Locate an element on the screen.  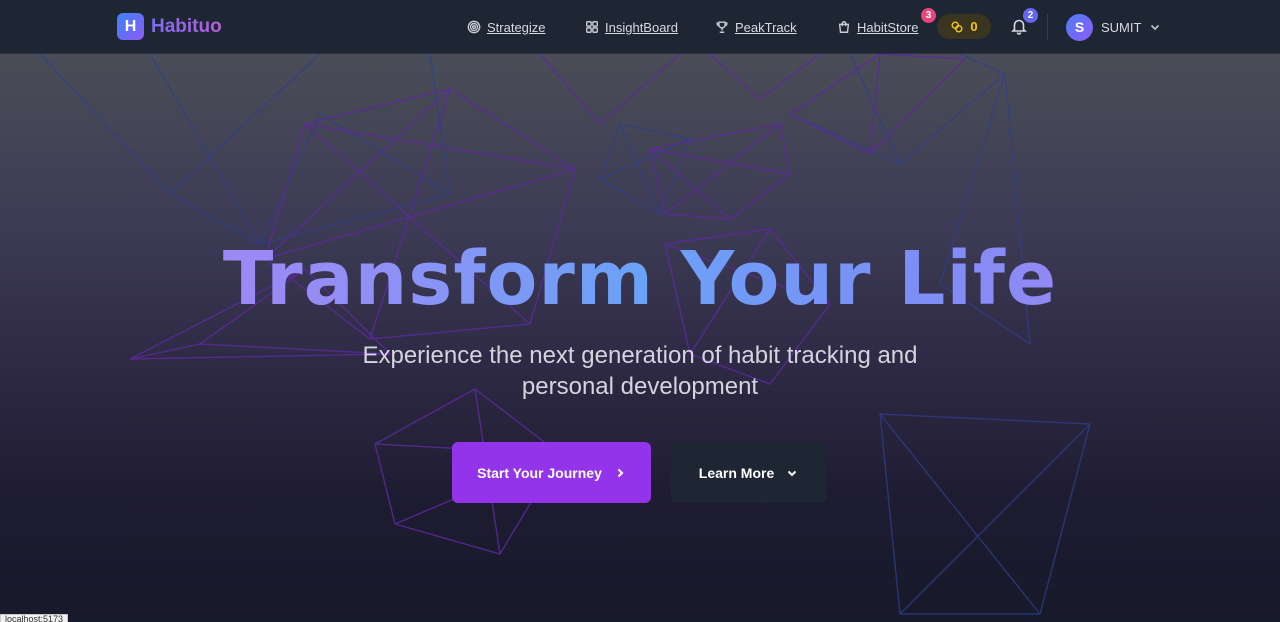
nav-link-label: PeakTrack is located at coordinates (766, 27).